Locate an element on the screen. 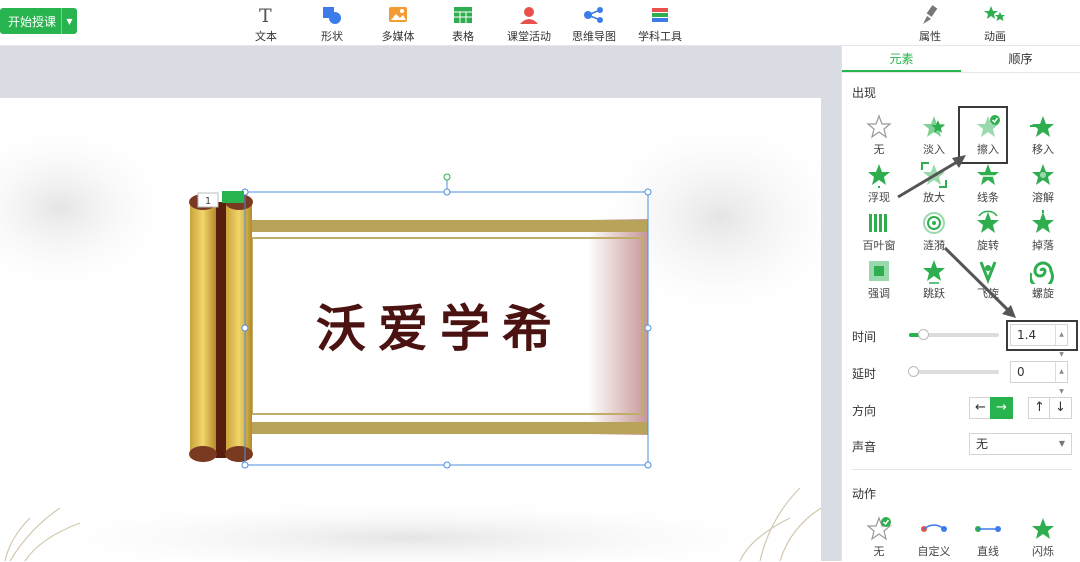 This screenshot has height=562, width=1080. start-lesson-label: 开始授课 is located at coordinates (32, 21).